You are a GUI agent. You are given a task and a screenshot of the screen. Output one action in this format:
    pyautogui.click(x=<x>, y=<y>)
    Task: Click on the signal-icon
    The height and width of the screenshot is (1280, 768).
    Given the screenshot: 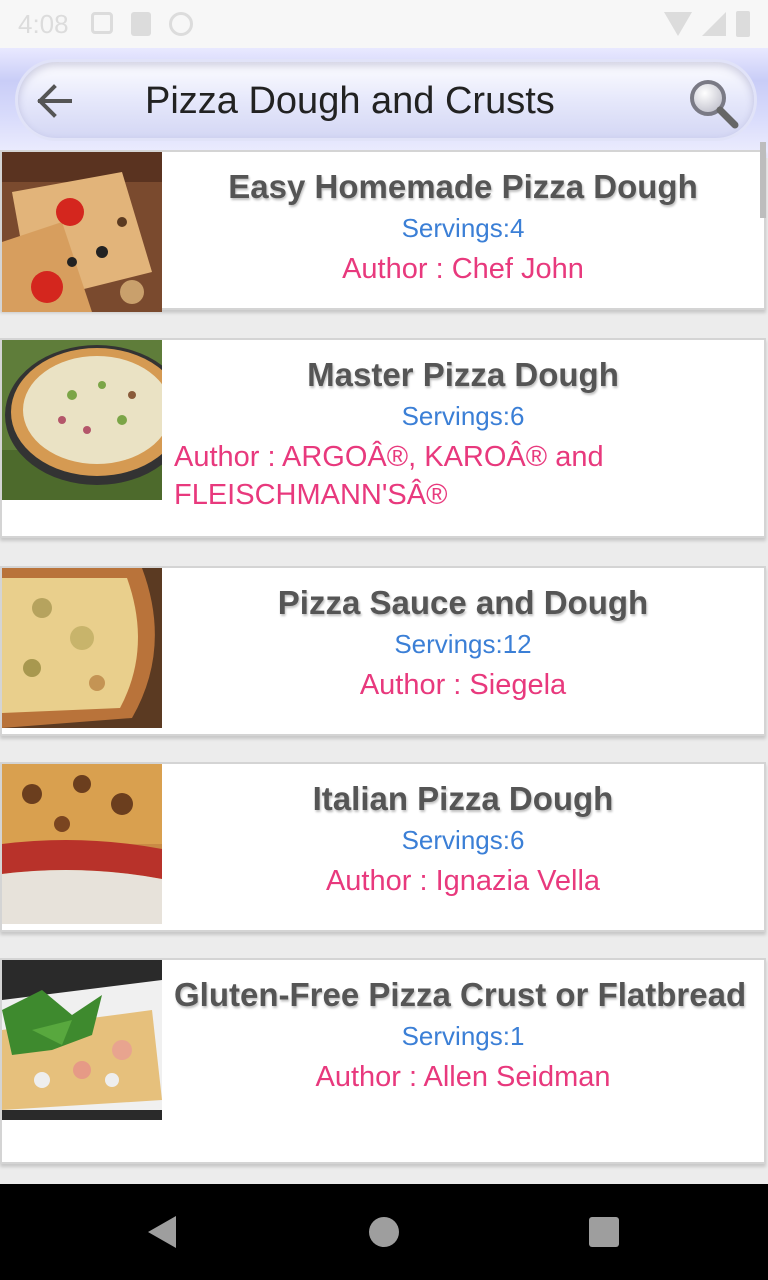 What is the action you would take?
    pyautogui.click(x=714, y=24)
    